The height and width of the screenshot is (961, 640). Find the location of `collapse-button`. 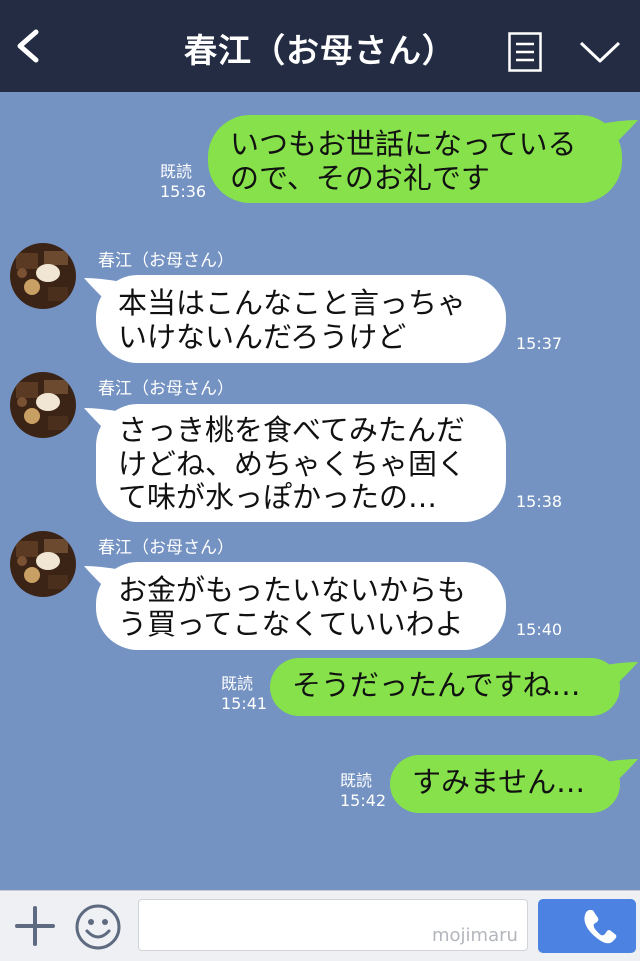

collapse-button is located at coordinates (600, 52).